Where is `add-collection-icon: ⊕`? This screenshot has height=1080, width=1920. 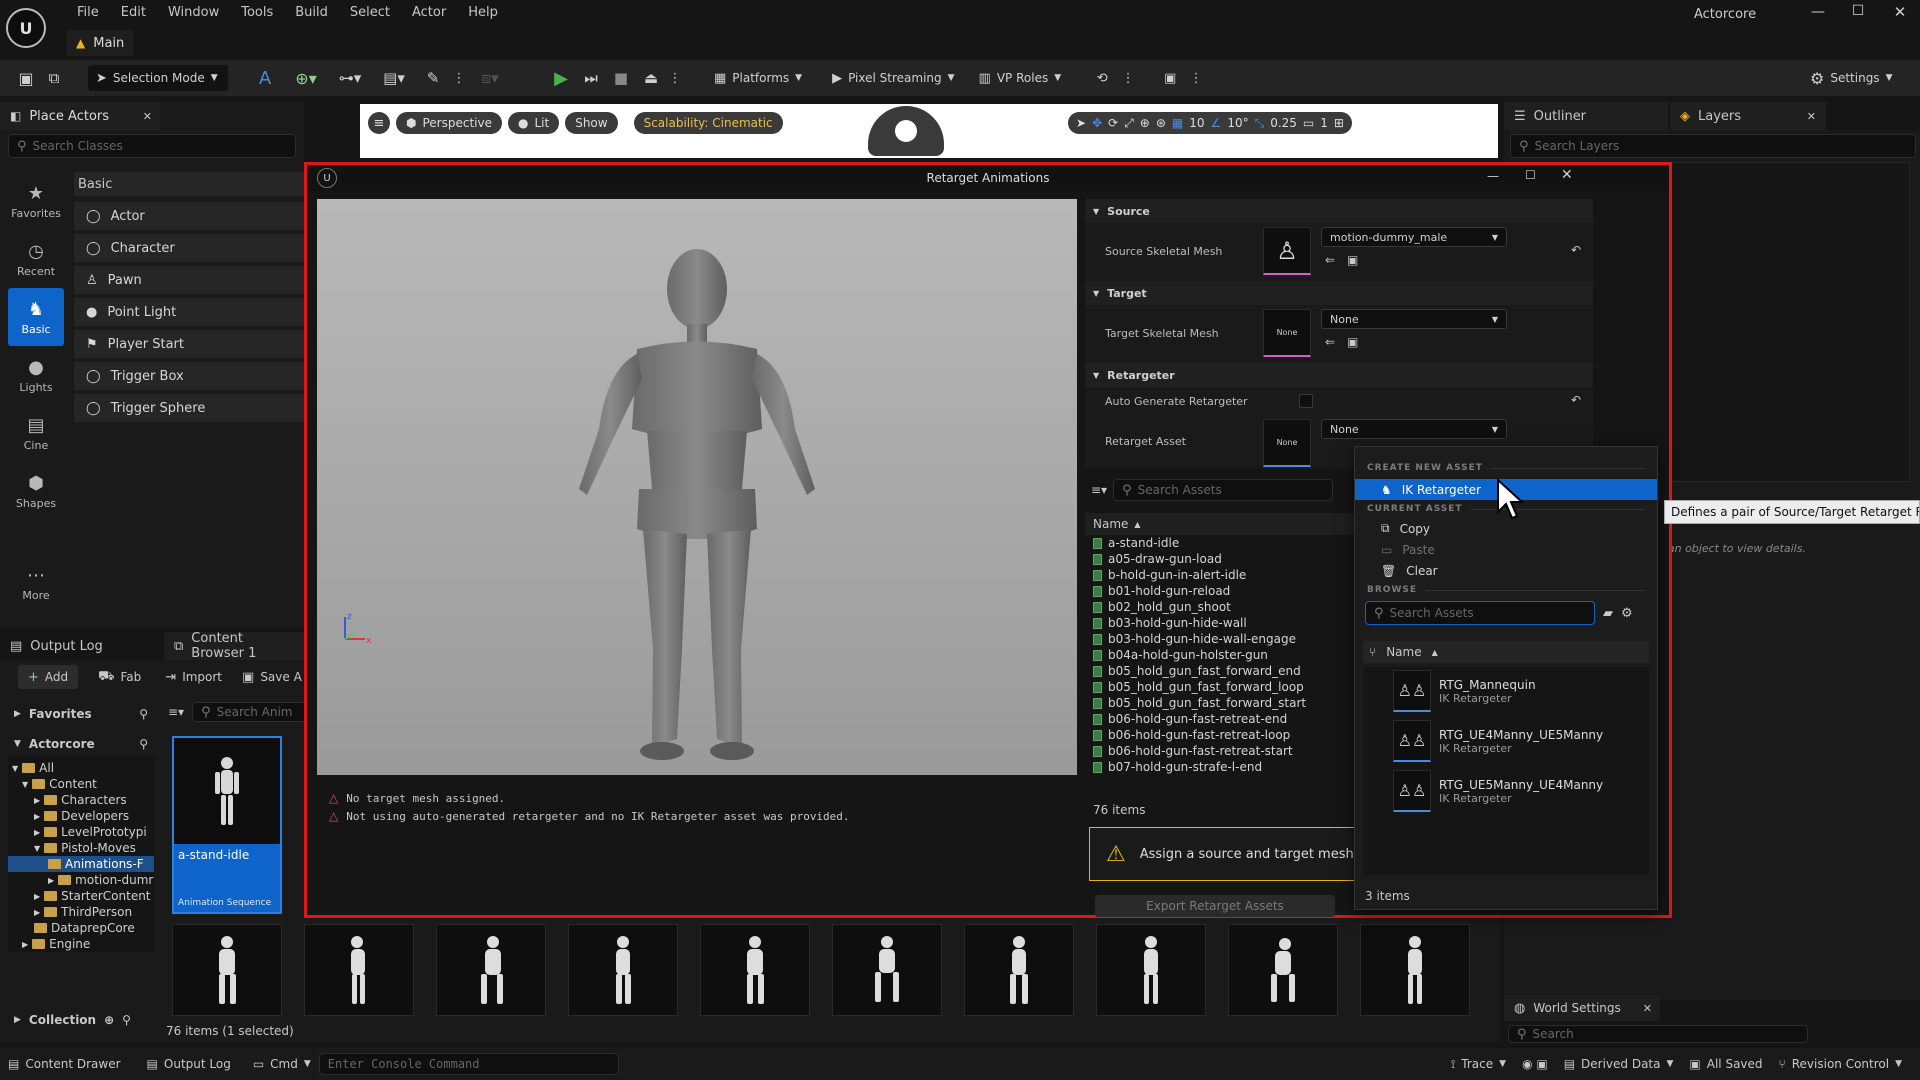
add-collection-icon: ⊕ is located at coordinates (109, 1020).